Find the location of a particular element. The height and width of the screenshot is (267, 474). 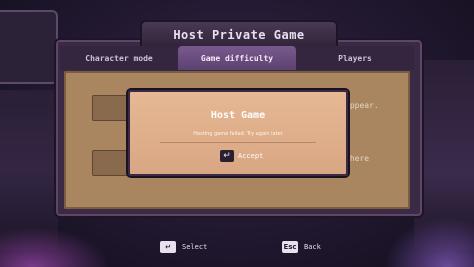

option-description-text: There is located at coordinates (357, 158).